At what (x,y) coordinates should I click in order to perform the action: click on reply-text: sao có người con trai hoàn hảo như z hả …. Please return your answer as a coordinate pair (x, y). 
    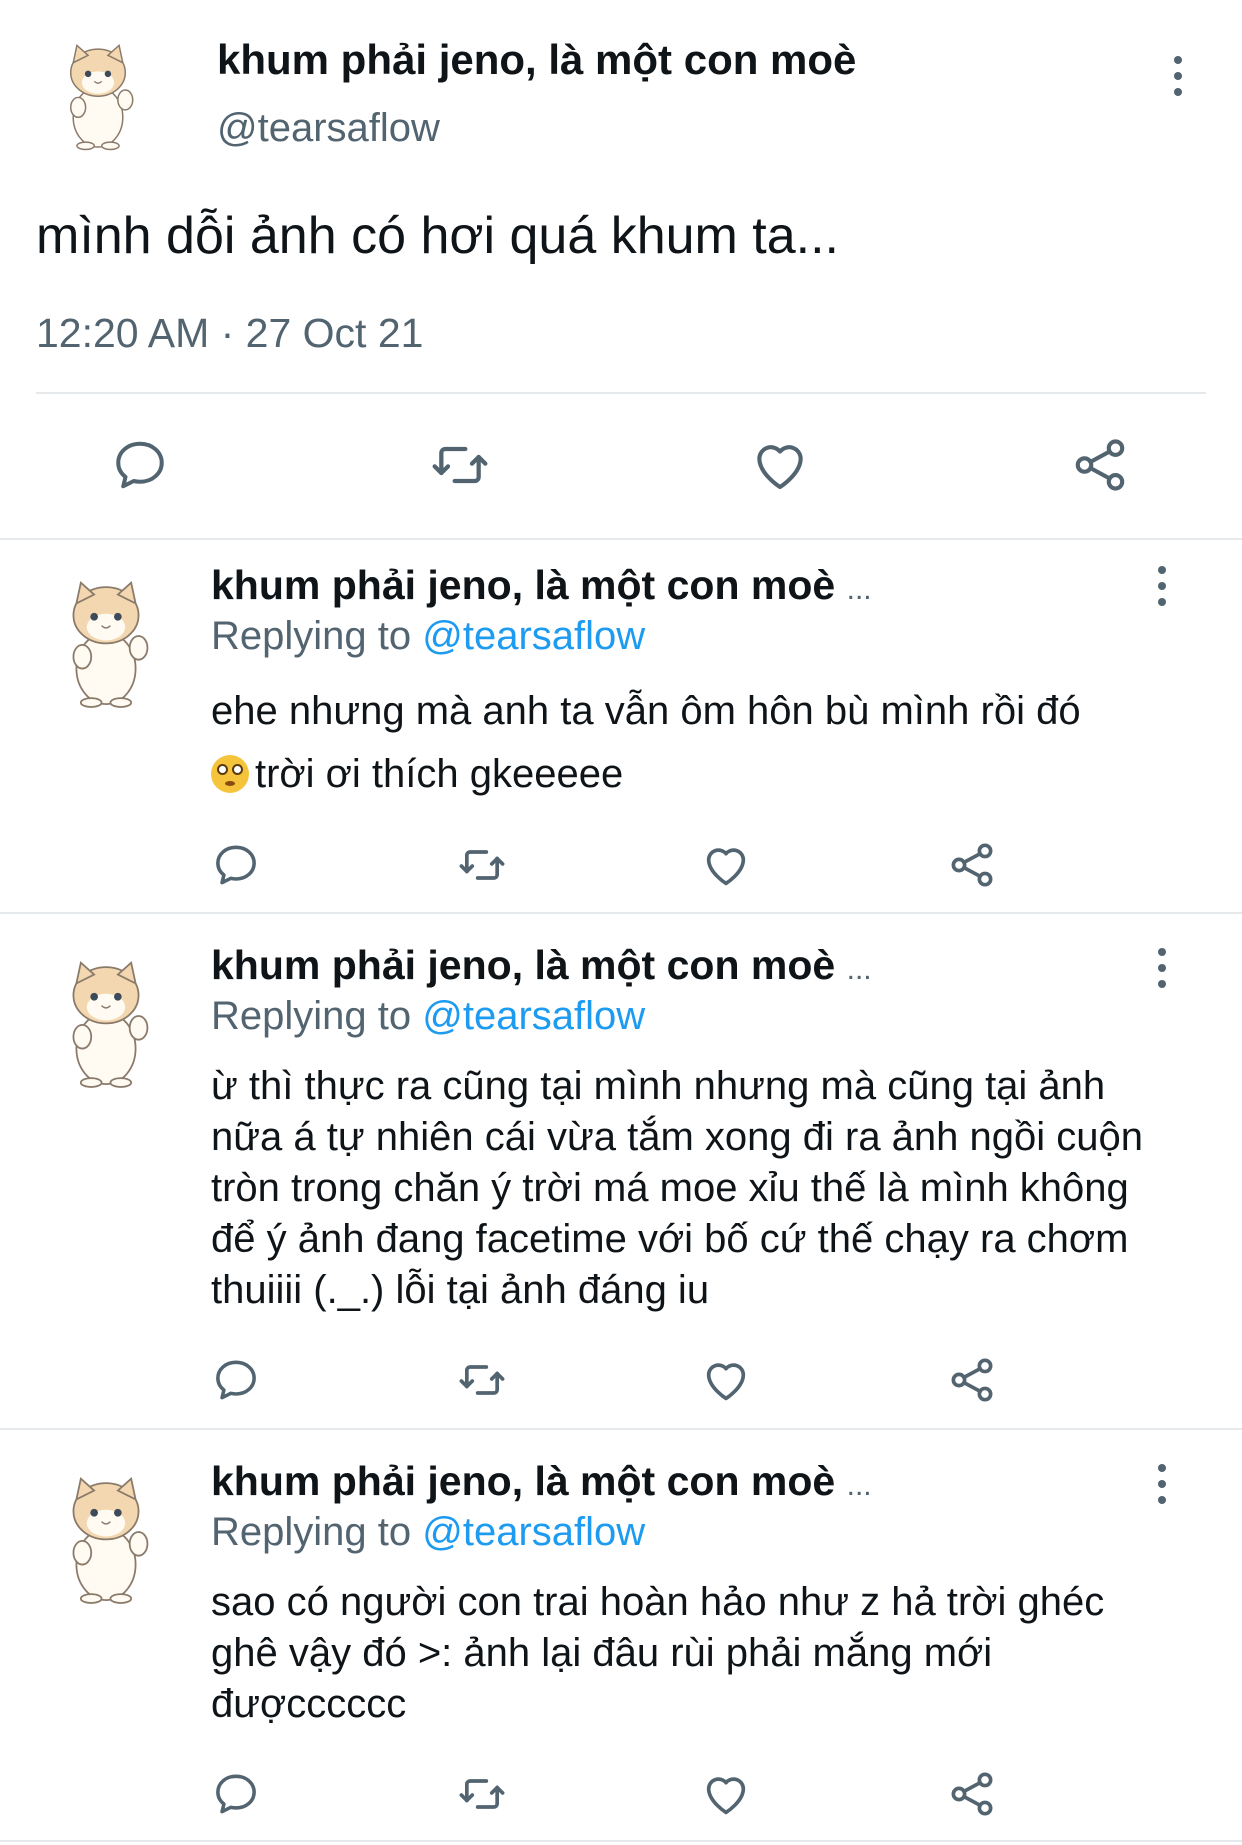
    Looking at the image, I should click on (658, 1653).